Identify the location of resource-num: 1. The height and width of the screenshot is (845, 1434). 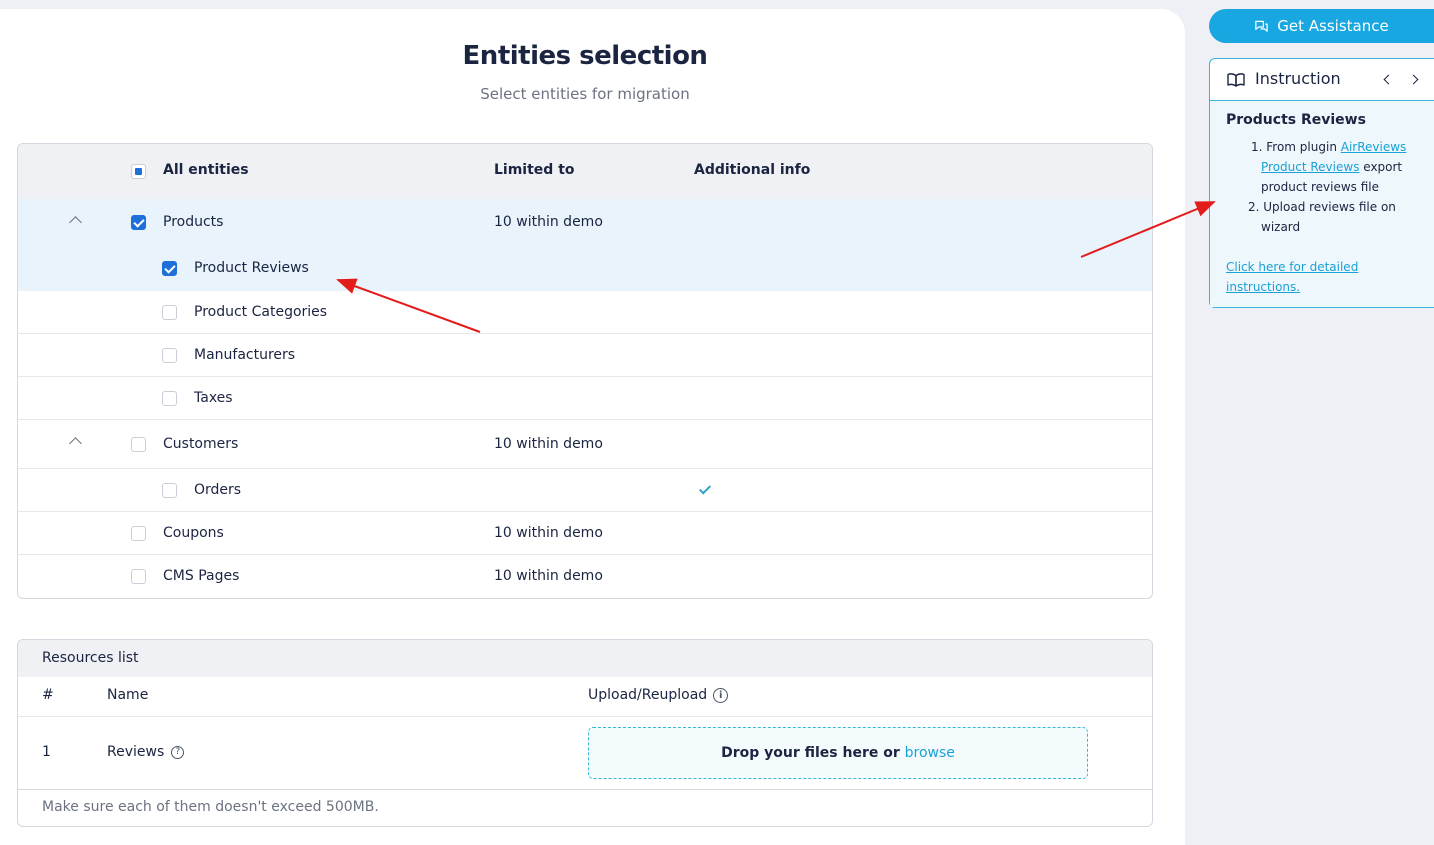
(46, 752).